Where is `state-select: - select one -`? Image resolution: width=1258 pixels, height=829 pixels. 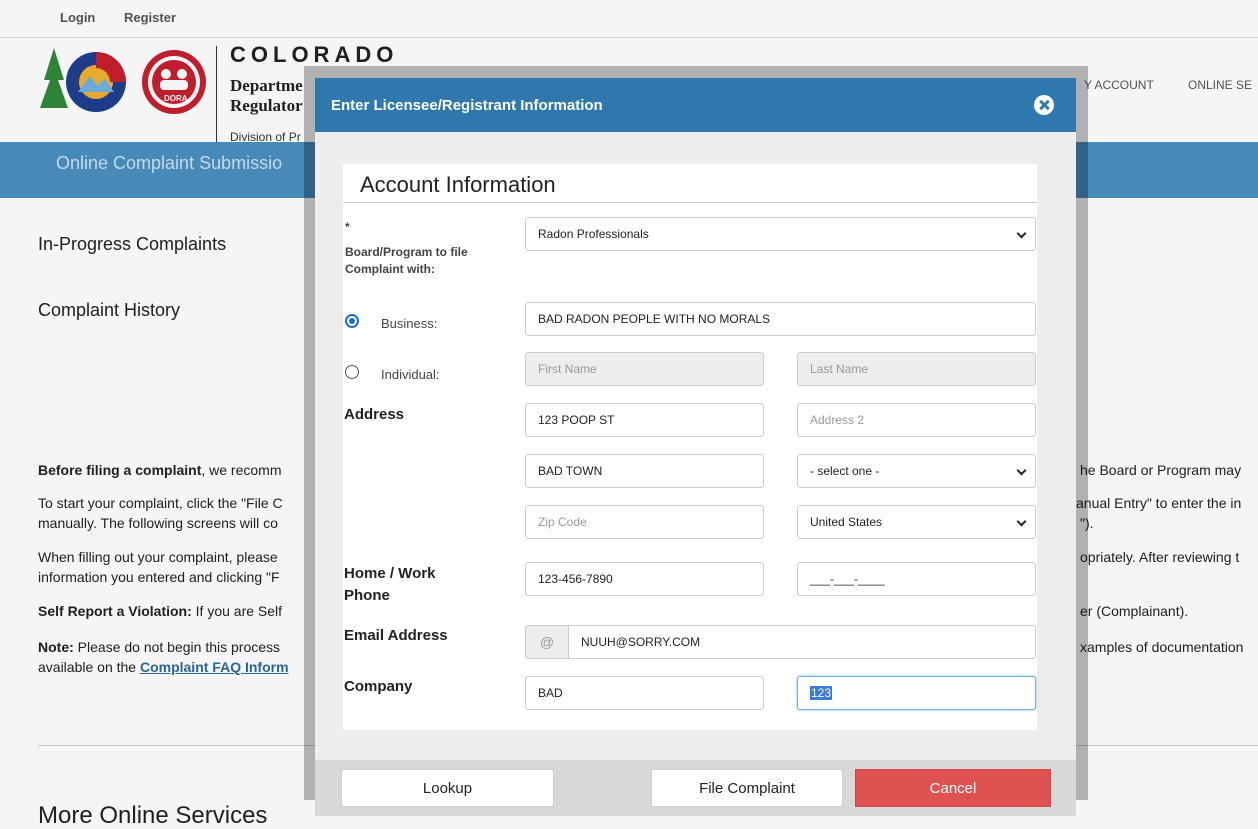 state-select: - select one - is located at coordinates (916, 471).